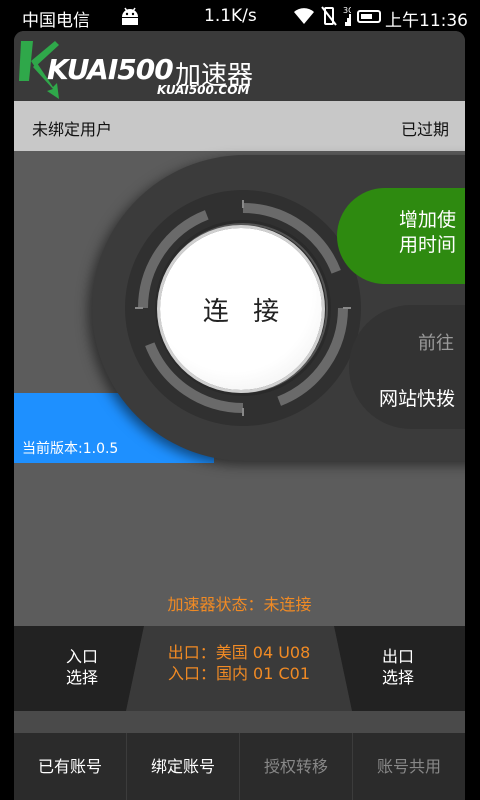  I want to click on website-quick-dial-button: 前往 网站快拨, so click(407, 367).